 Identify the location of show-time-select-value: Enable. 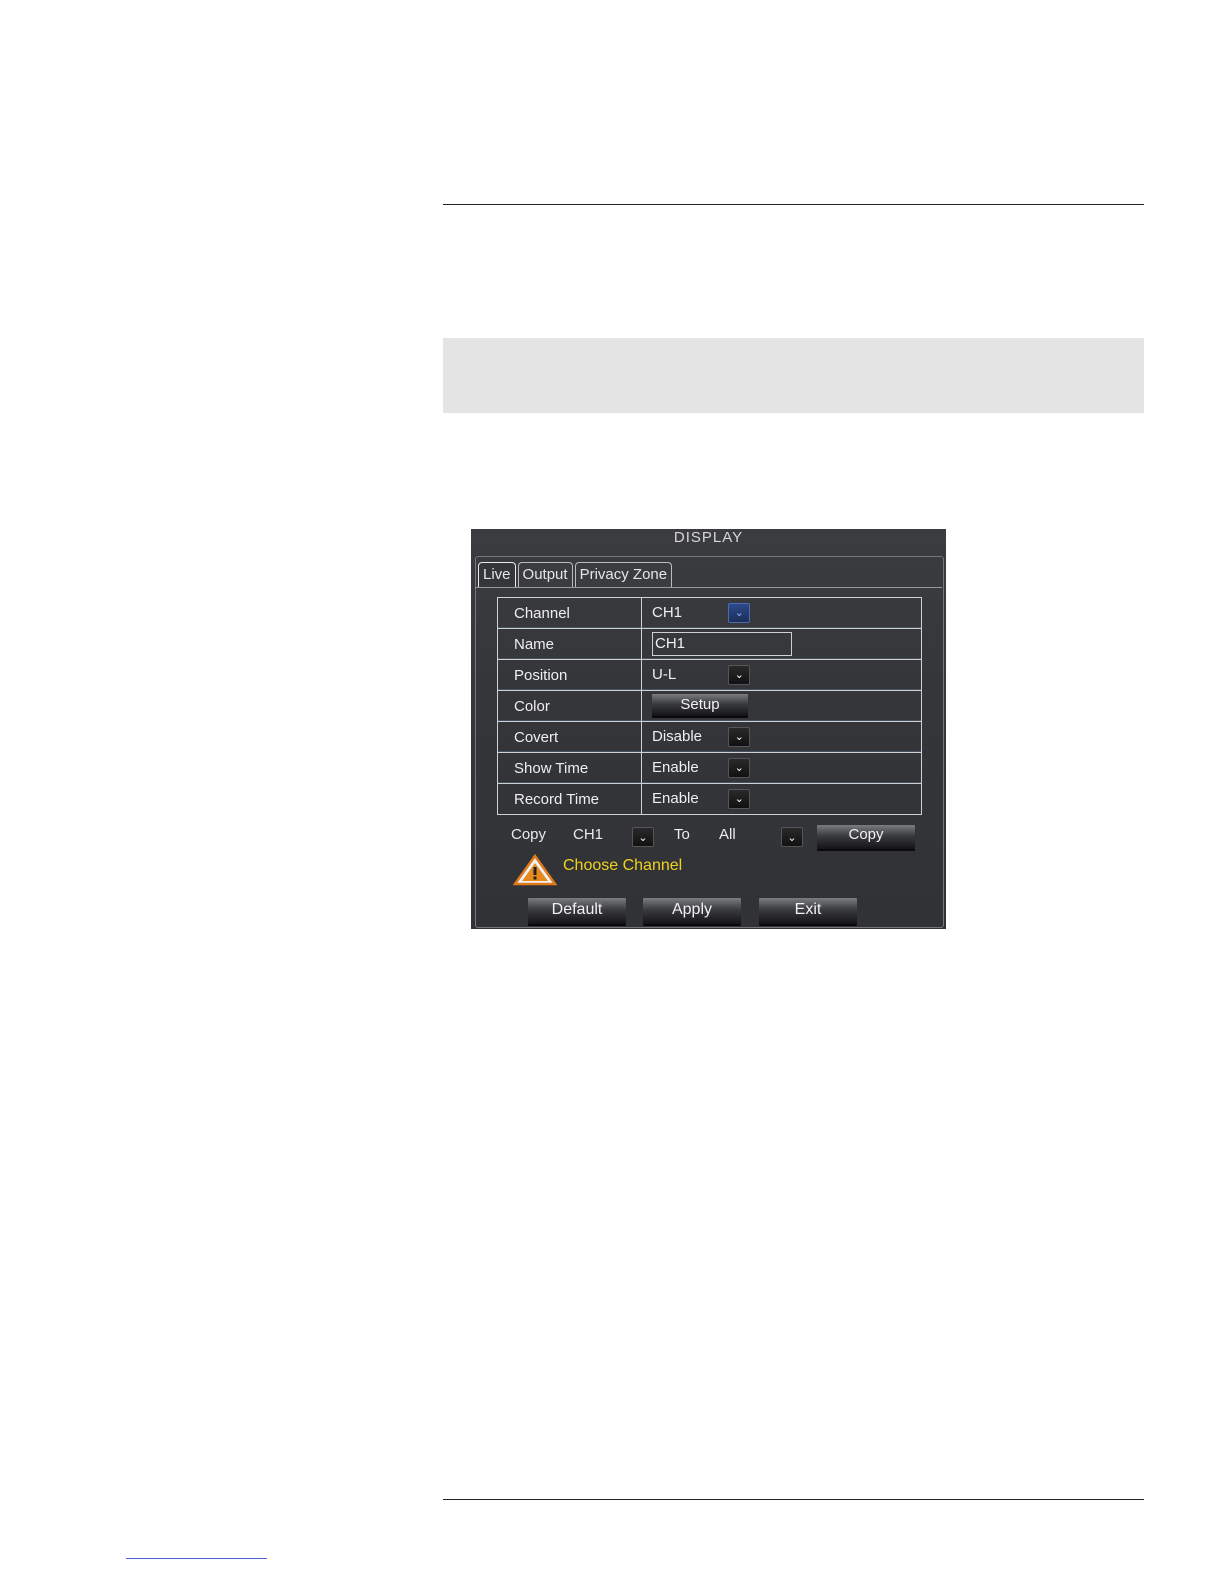
(688, 767).